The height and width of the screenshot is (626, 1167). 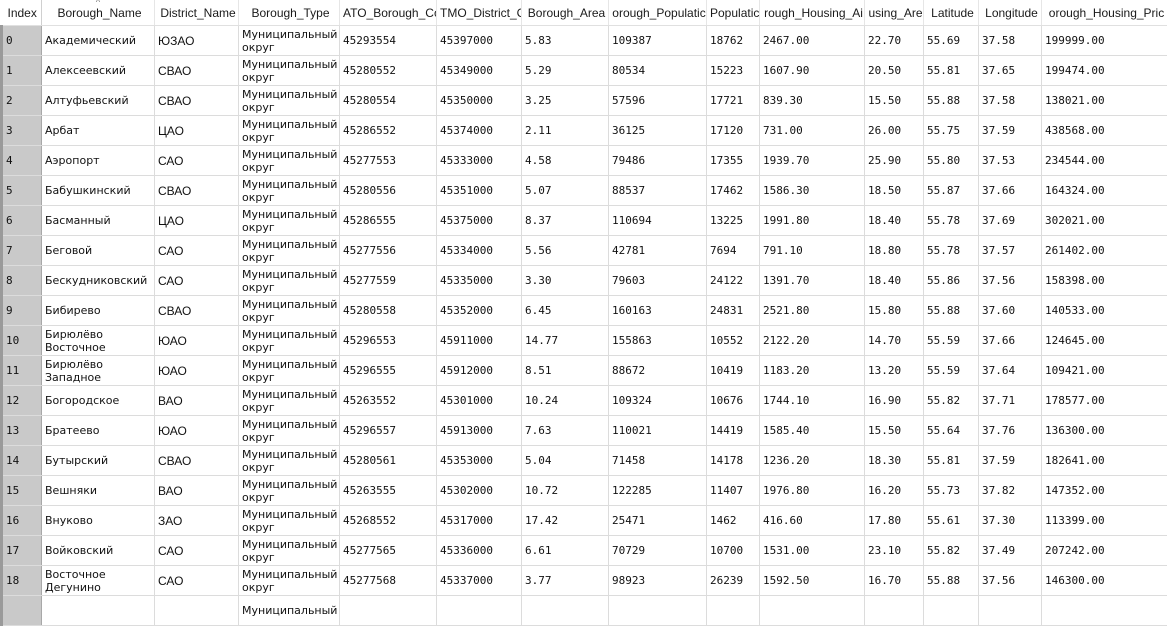 I want to click on cell-borough-area: 5.07, so click(x=565, y=191).